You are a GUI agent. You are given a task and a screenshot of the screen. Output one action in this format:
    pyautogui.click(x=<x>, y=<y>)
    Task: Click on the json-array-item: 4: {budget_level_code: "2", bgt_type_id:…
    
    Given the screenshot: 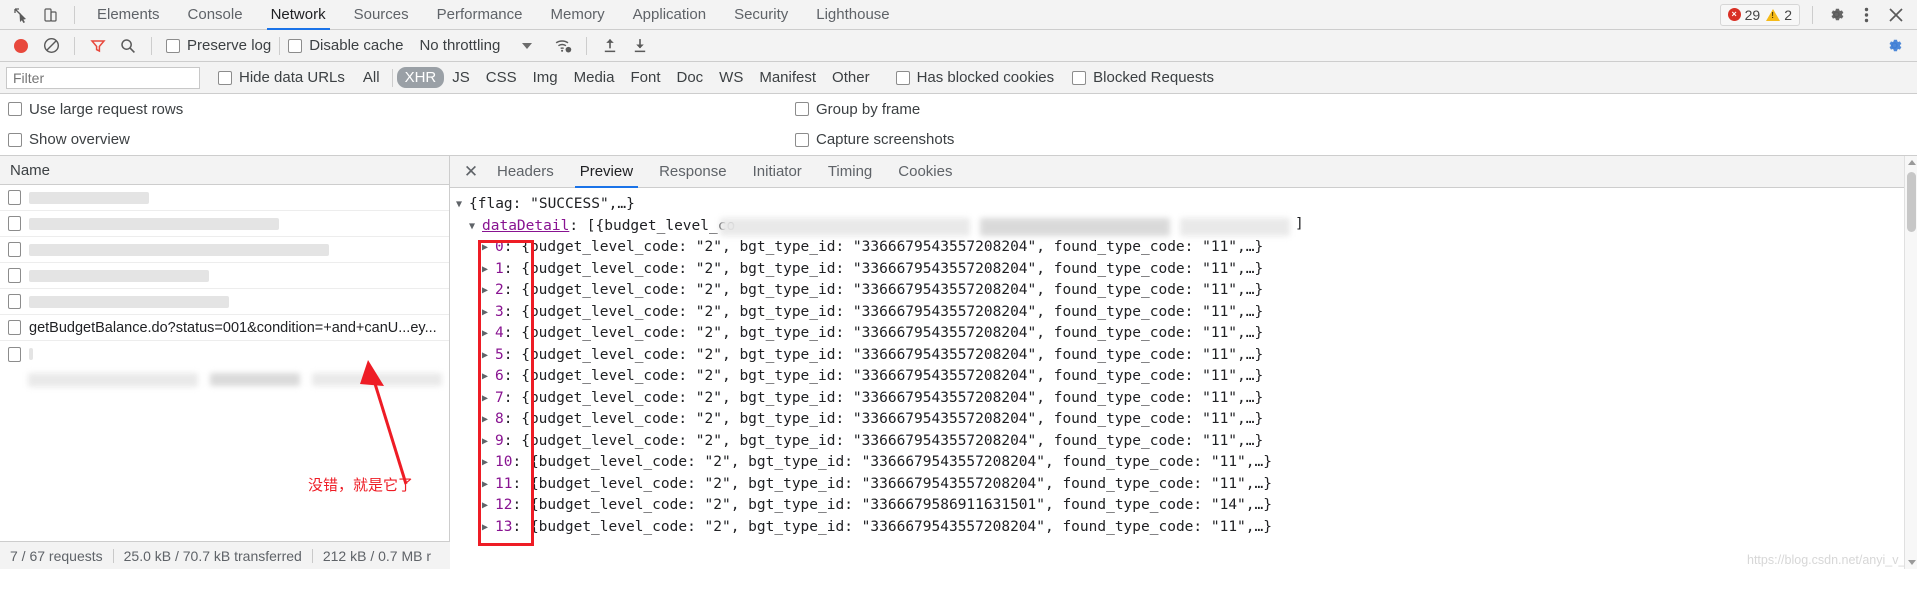 What is the action you would take?
    pyautogui.click(x=1186, y=334)
    